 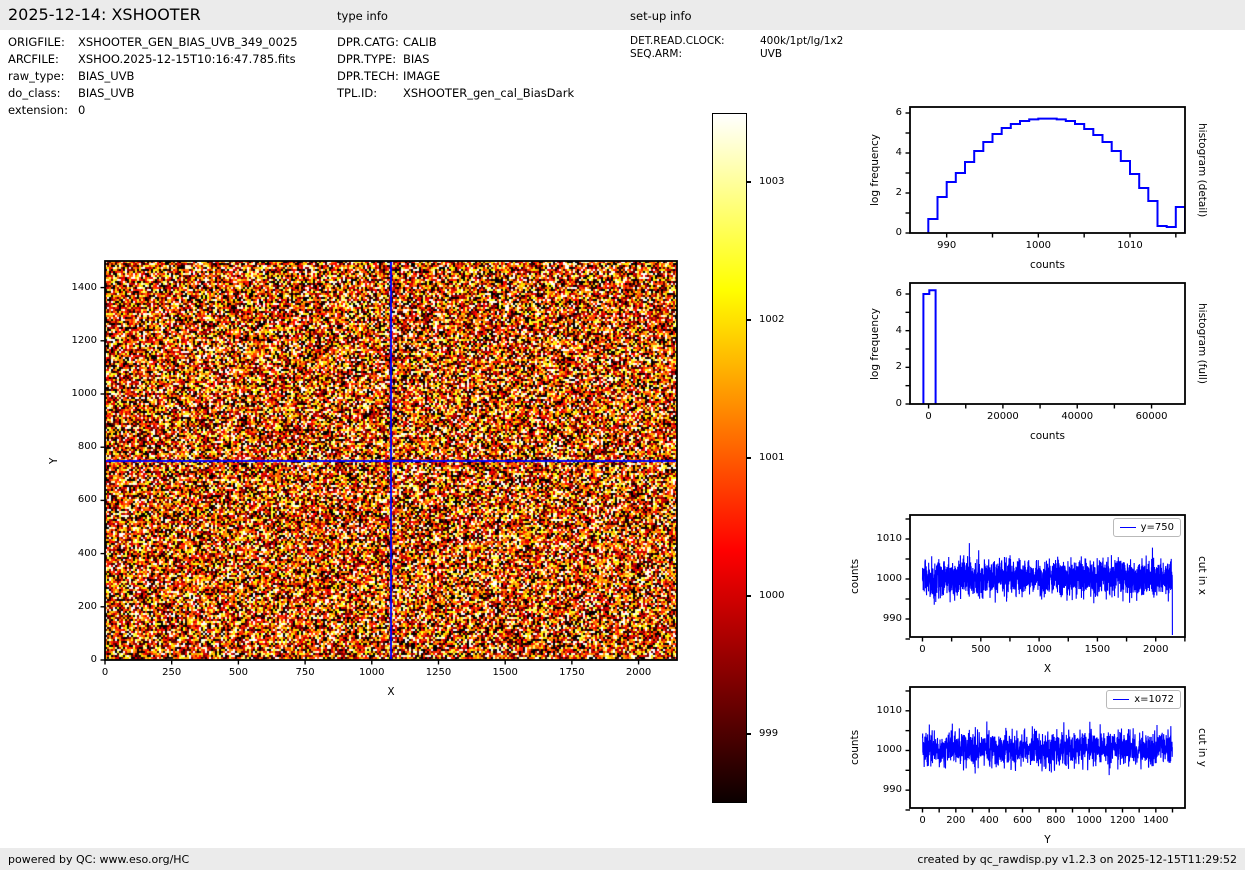 What do you see at coordinates (572, 672) in the screenshot?
I see `x-tick-label: 1750` at bounding box center [572, 672].